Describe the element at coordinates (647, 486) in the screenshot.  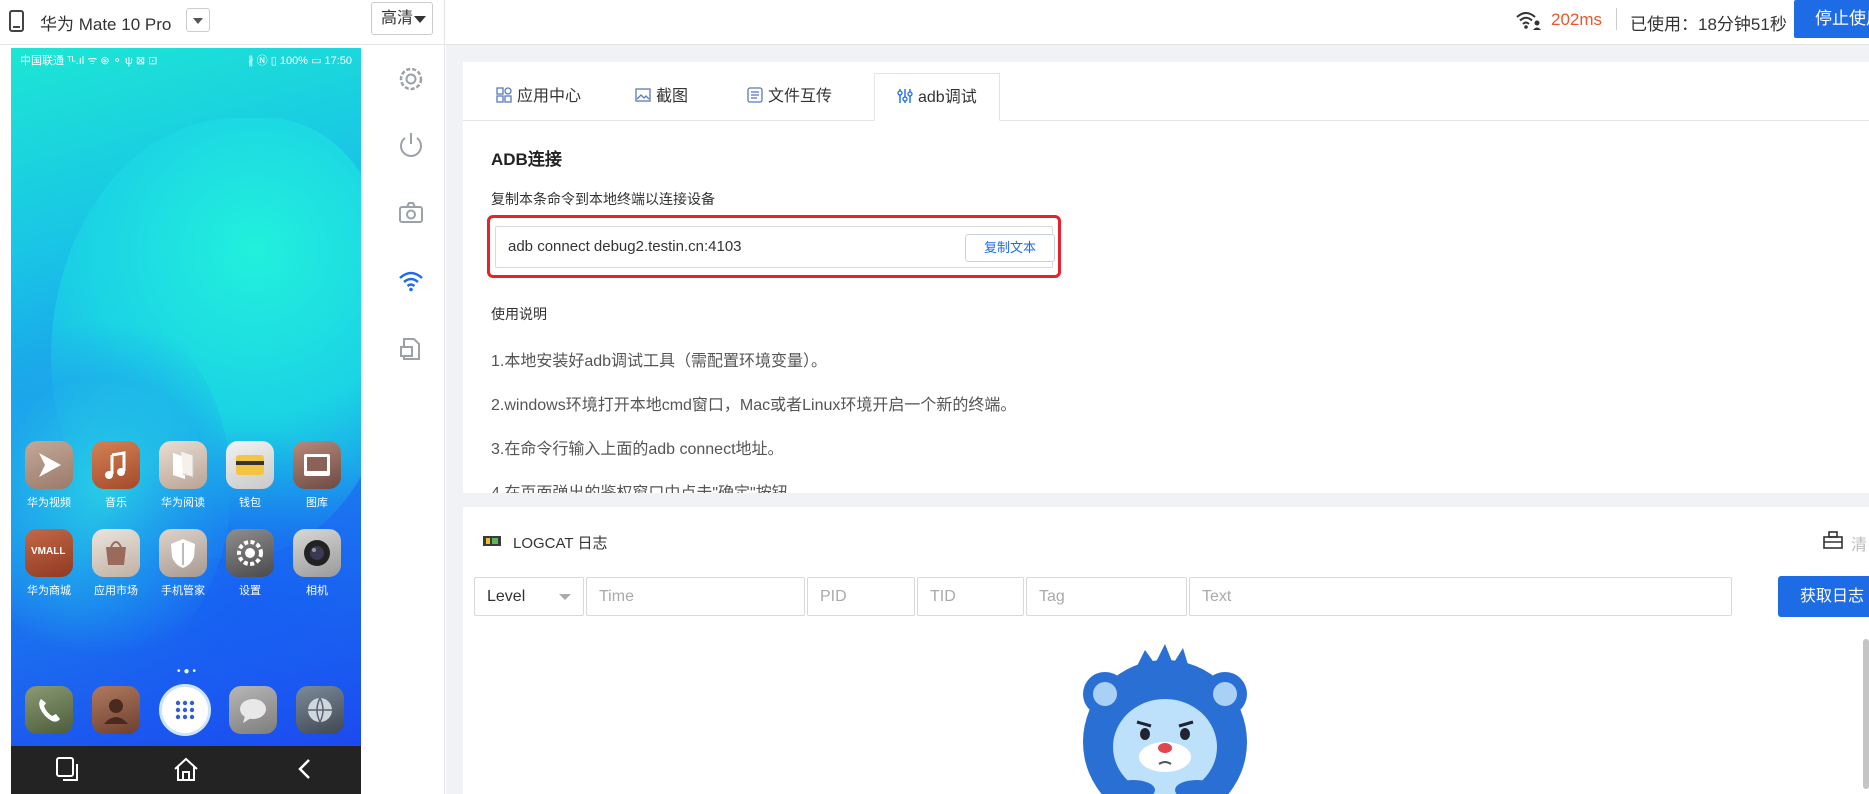
I see `usage-step: 4.在页面弹出的鉴权窗口中点击"确定"按钮。` at that location.